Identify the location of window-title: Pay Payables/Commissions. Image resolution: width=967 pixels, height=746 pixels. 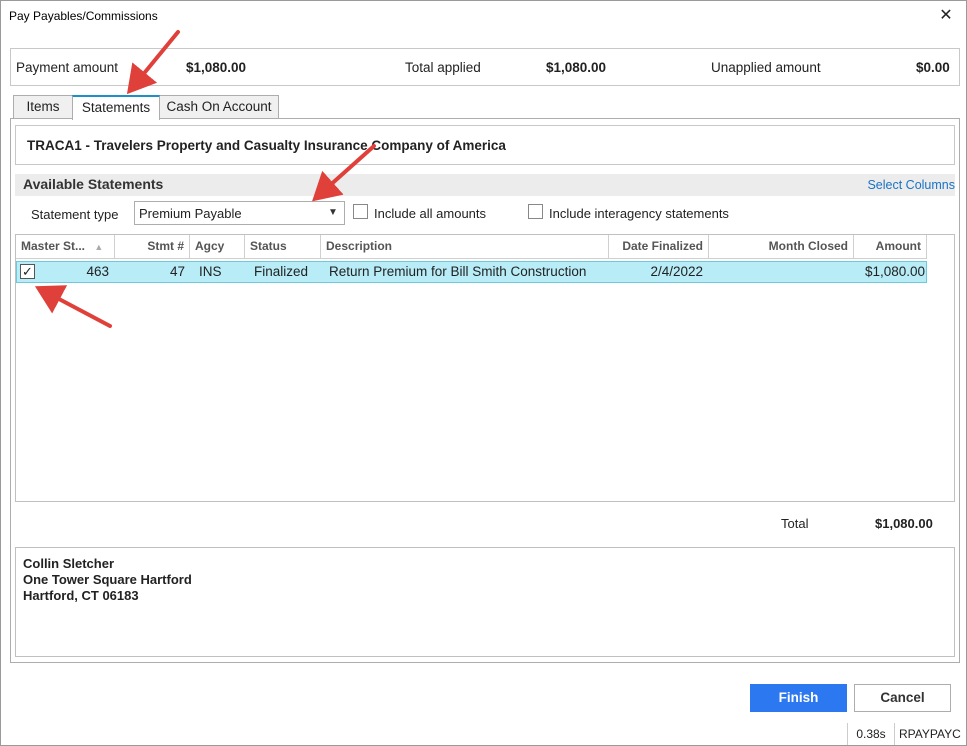
(83, 16).